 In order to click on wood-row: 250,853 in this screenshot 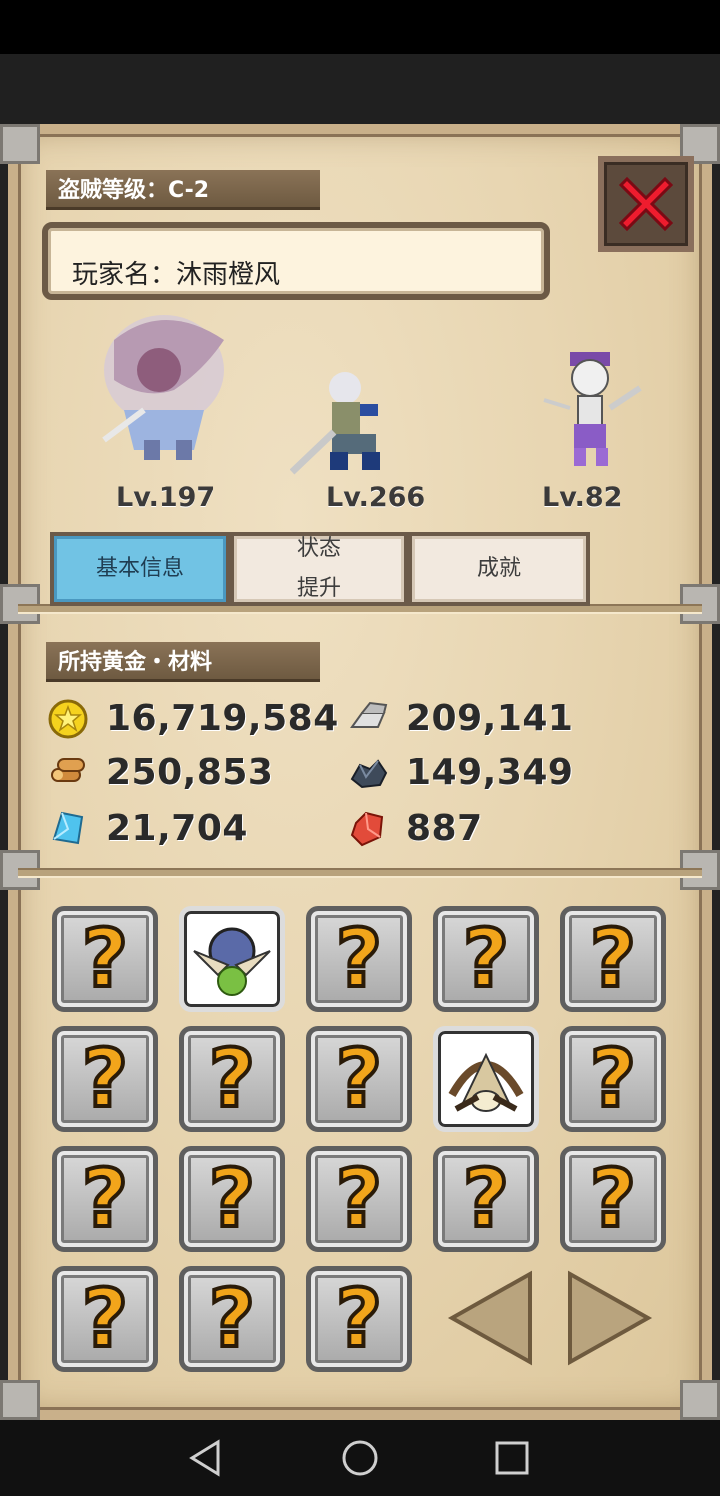, I will do `click(160, 772)`.